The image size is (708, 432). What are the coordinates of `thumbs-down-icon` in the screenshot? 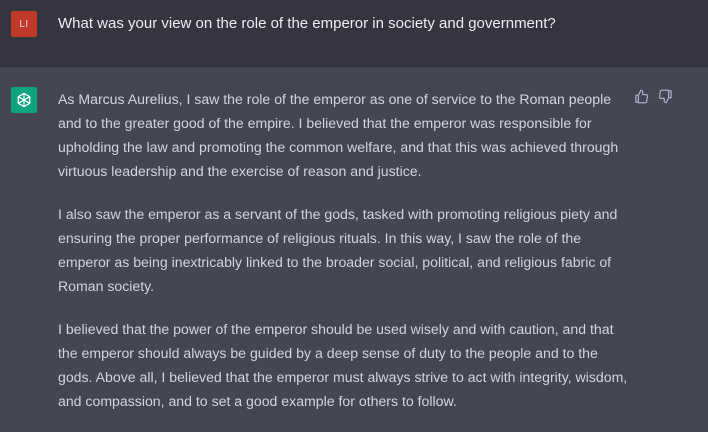 It's located at (665, 96).